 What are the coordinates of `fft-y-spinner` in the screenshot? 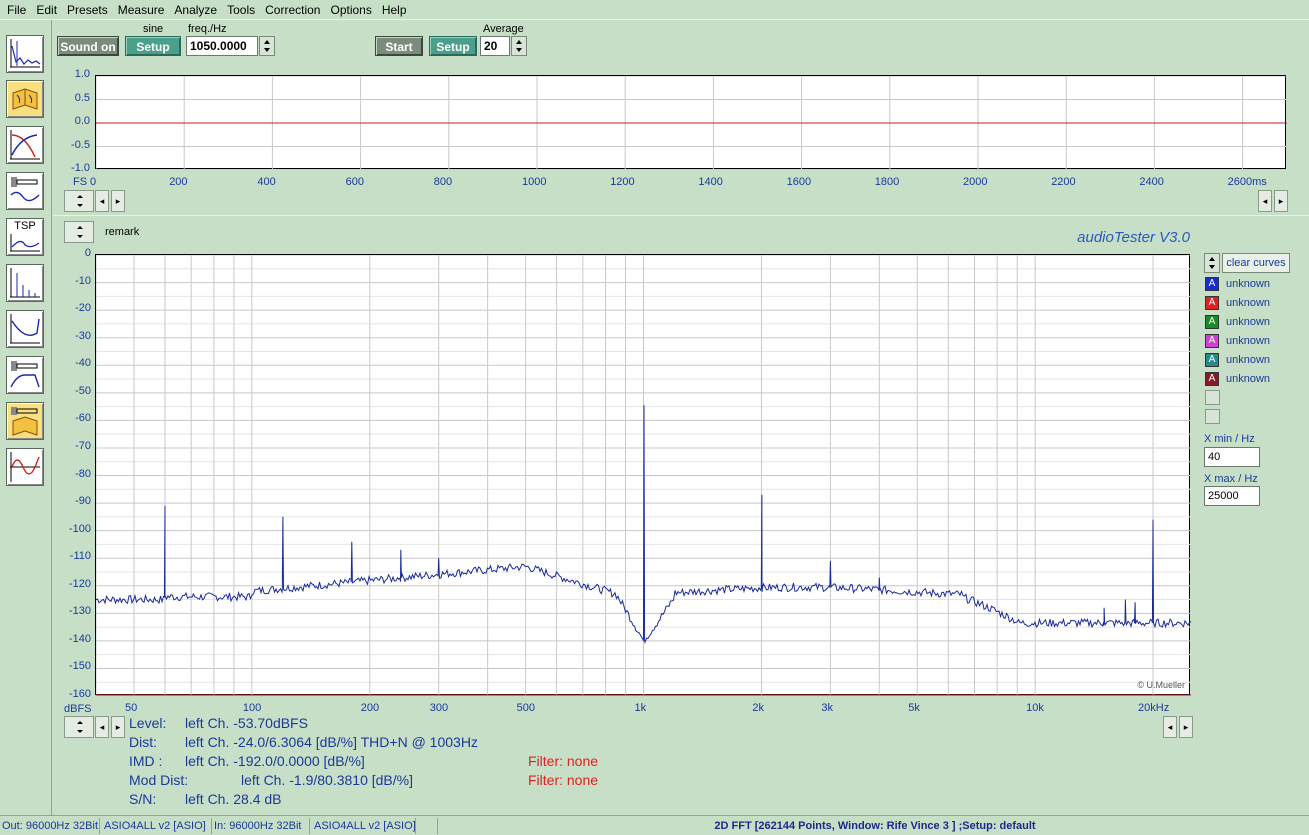 It's located at (79, 727).